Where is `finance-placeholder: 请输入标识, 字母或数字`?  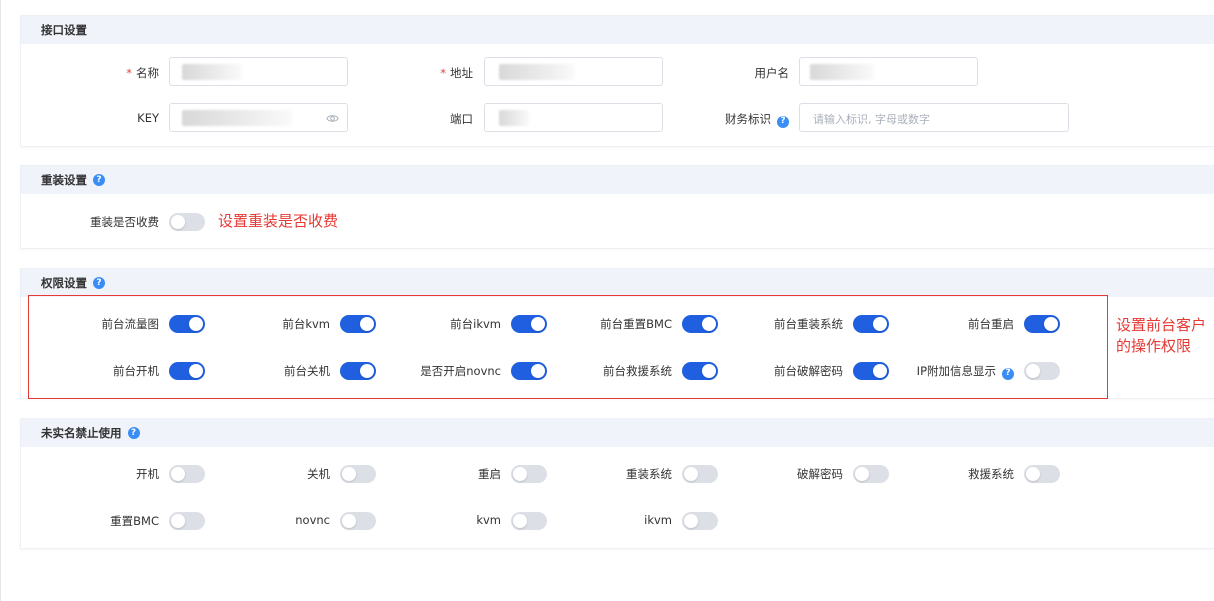
finance-placeholder: 请输入标识, 字母或数字 is located at coordinates (871, 119).